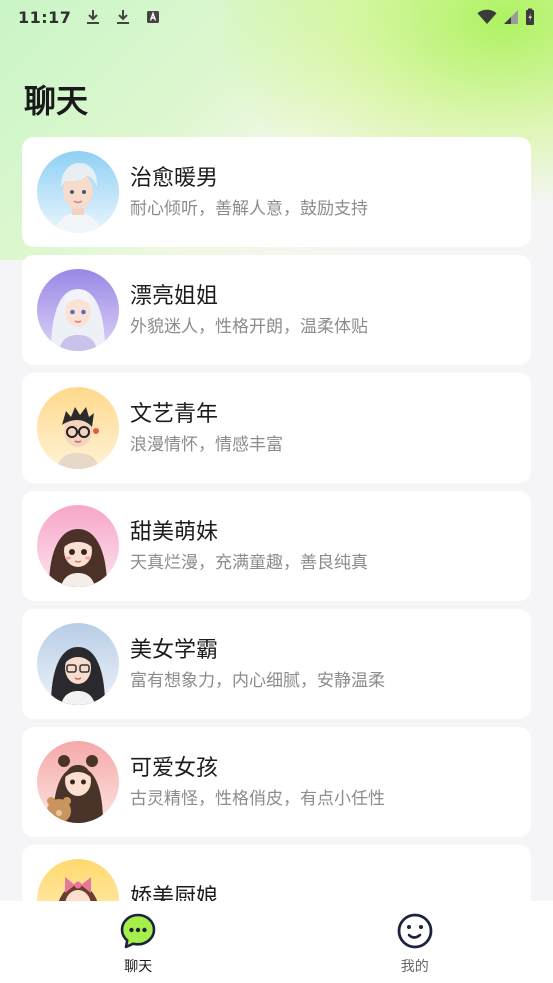 The image size is (553, 983). I want to click on character-name: 美女学霸, so click(174, 649).